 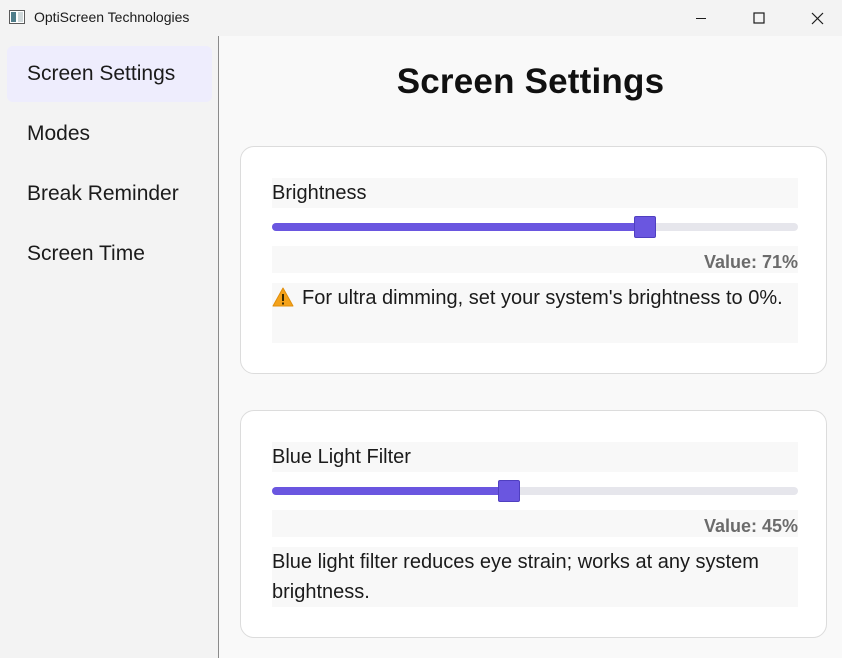 I want to click on brightness-slider, so click(x=535, y=227).